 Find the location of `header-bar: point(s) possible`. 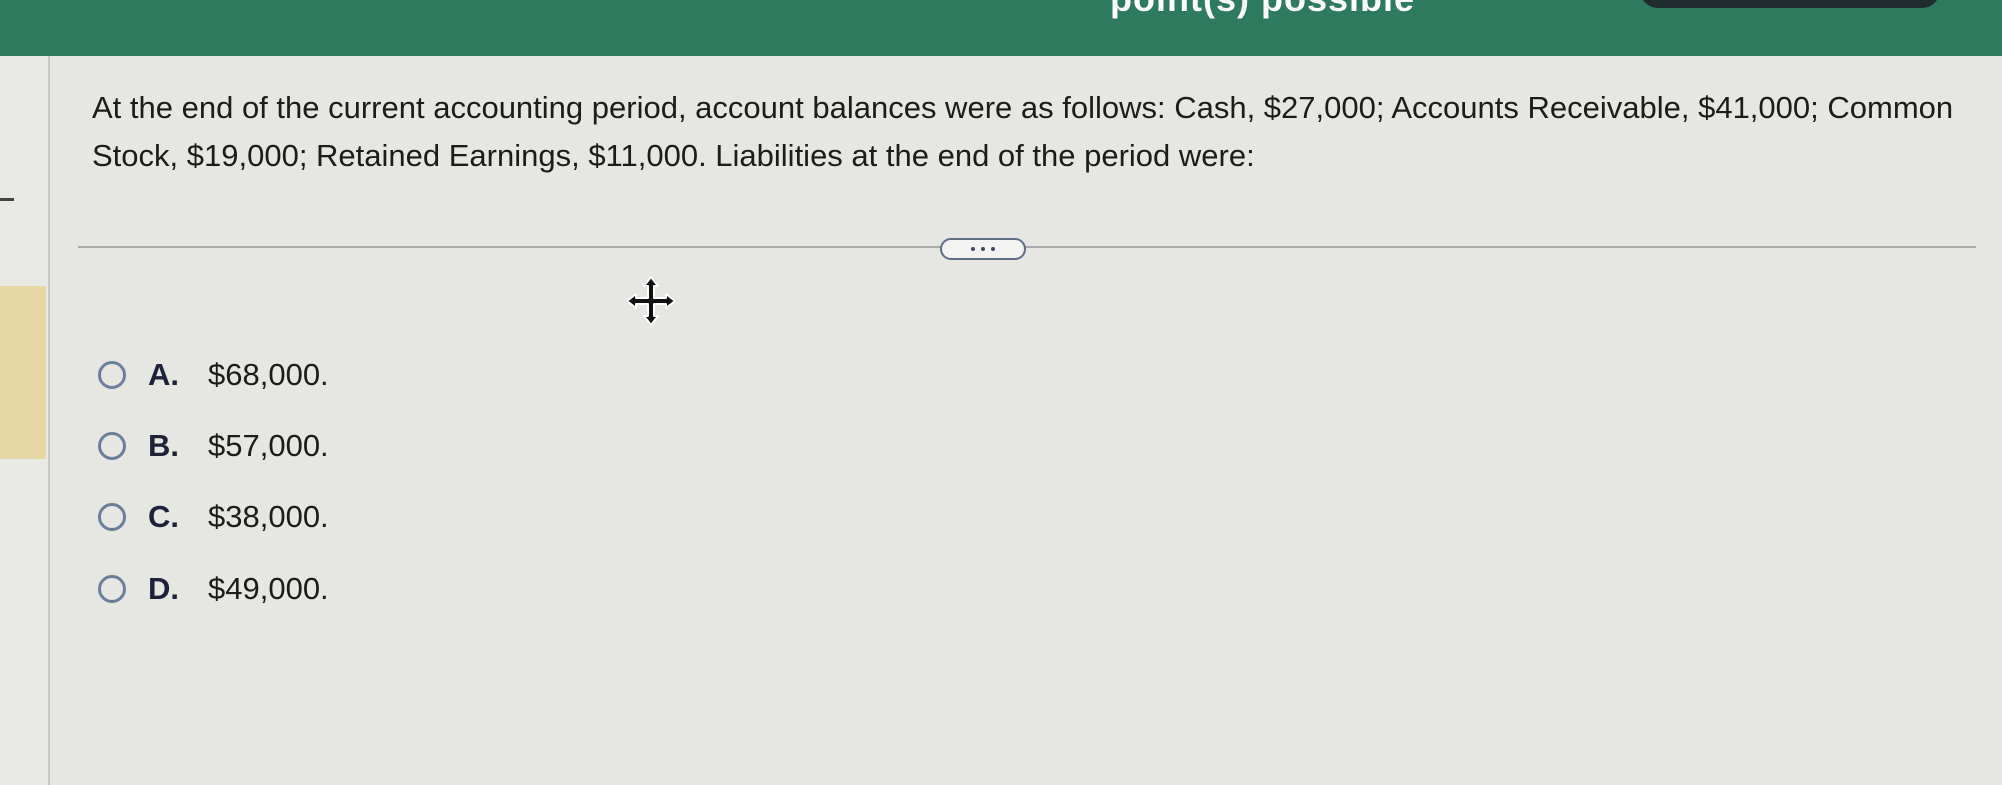

header-bar: point(s) possible is located at coordinates (1001, 28).